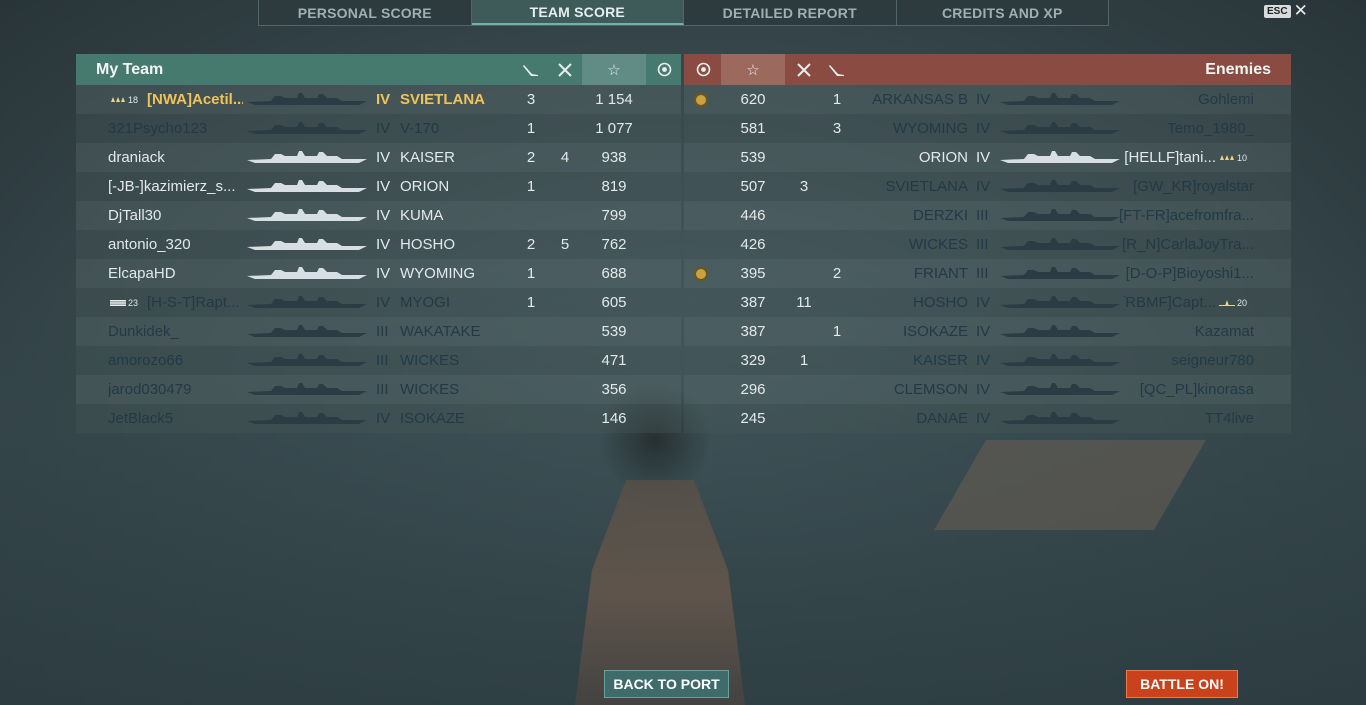  What do you see at coordinates (926, 186) in the screenshot?
I see `ship-name: SVIETLANA` at bounding box center [926, 186].